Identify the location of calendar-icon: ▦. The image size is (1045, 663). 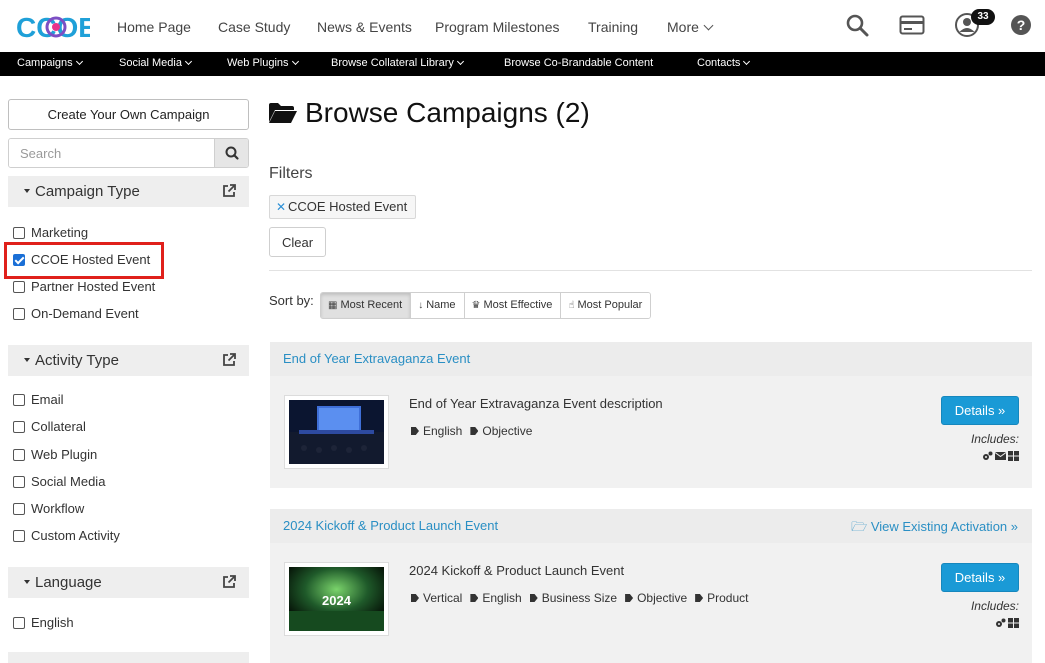
(333, 305).